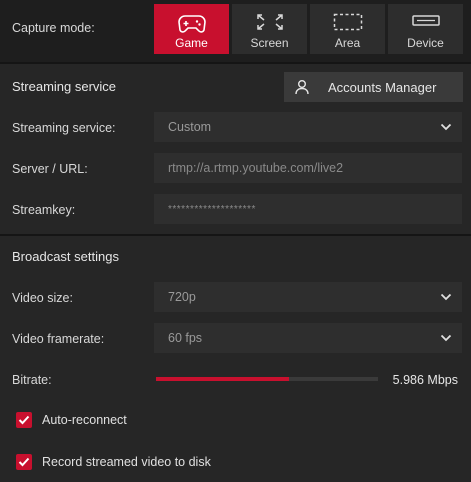  What do you see at coordinates (269, 43) in the screenshot?
I see `capture-mode-screen-label: Screen` at bounding box center [269, 43].